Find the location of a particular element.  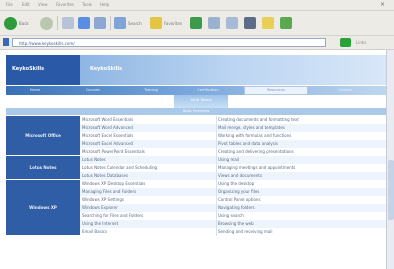

nav-tab-training: Training is located at coordinates (151, 90).